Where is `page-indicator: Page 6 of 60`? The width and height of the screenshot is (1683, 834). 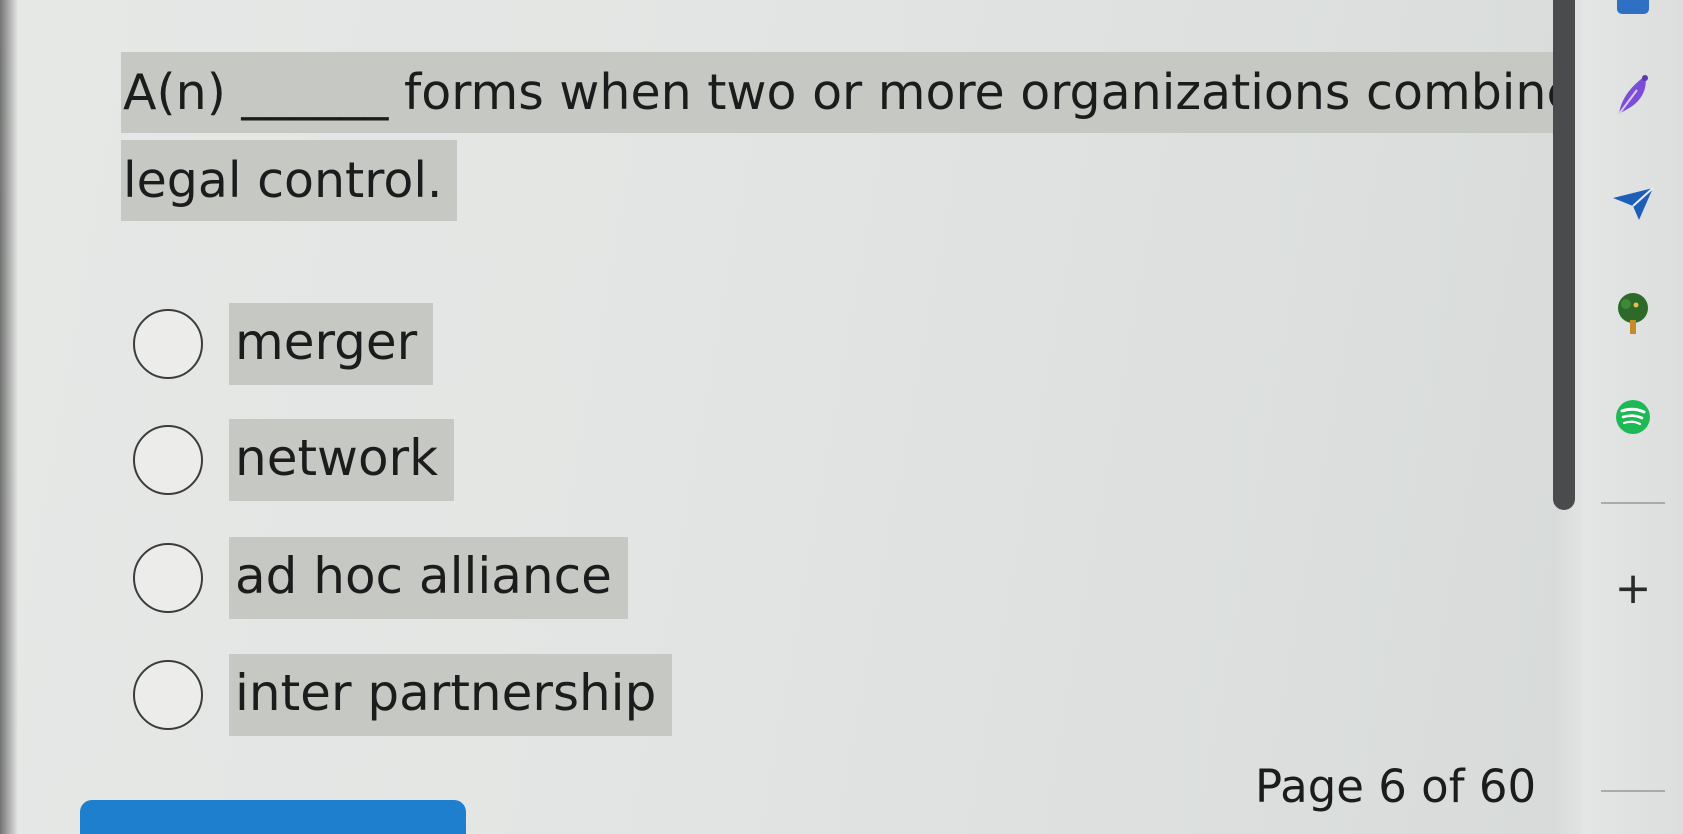 page-indicator: Page 6 of 60 is located at coordinates (1396, 786).